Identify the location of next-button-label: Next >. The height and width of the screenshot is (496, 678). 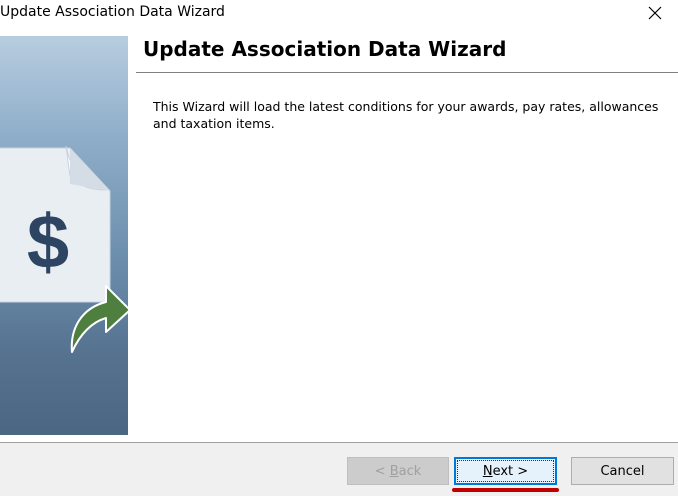
(505, 471).